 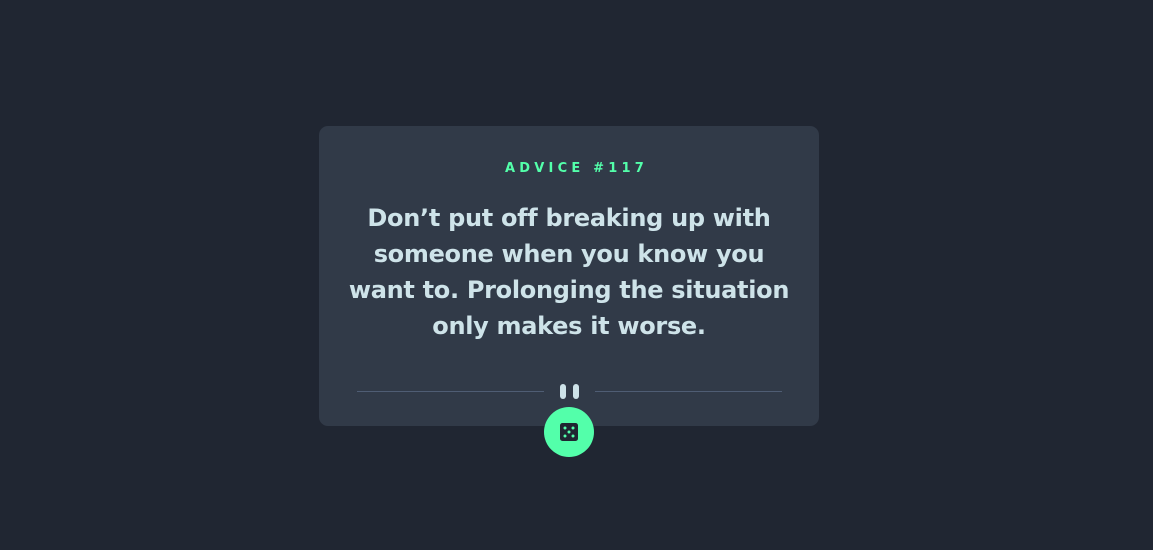 I want to click on pause-icon, so click(x=569, y=391).